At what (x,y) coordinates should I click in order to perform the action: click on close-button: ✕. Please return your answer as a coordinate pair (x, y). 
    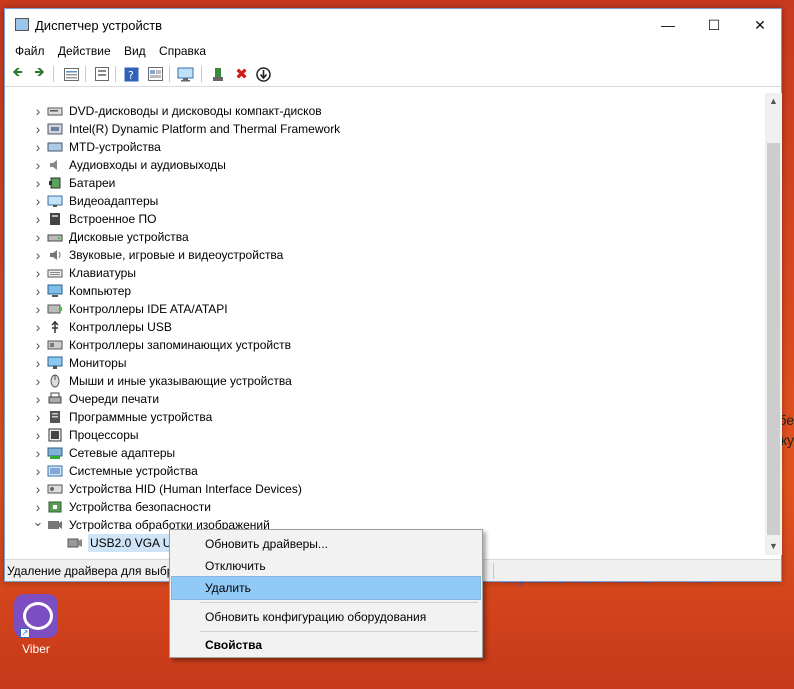
    Looking at the image, I should click on (760, 25).